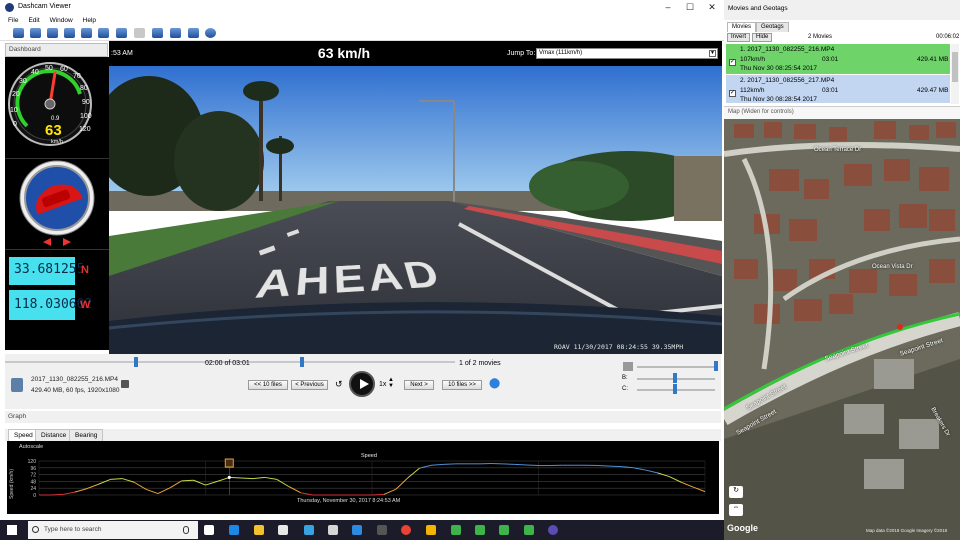  Describe the element at coordinates (752, 90) in the screenshot. I see `movie-speed: 112km/h` at that location.